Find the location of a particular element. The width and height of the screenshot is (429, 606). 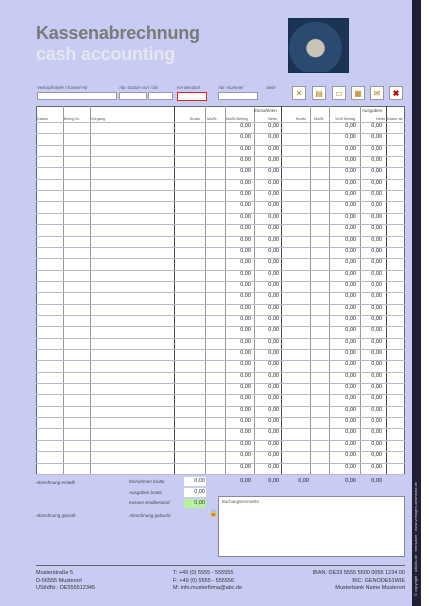

ka-bestand-input is located at coordinates (192, 96).